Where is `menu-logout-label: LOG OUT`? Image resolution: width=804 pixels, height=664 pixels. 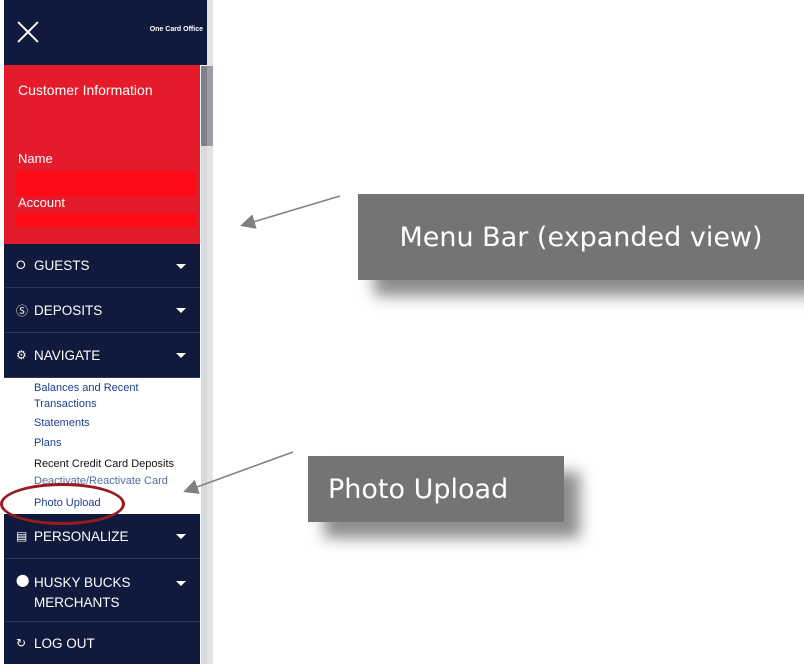 menu-logout-label: LOG OUT is located at coordinates (64, 643).